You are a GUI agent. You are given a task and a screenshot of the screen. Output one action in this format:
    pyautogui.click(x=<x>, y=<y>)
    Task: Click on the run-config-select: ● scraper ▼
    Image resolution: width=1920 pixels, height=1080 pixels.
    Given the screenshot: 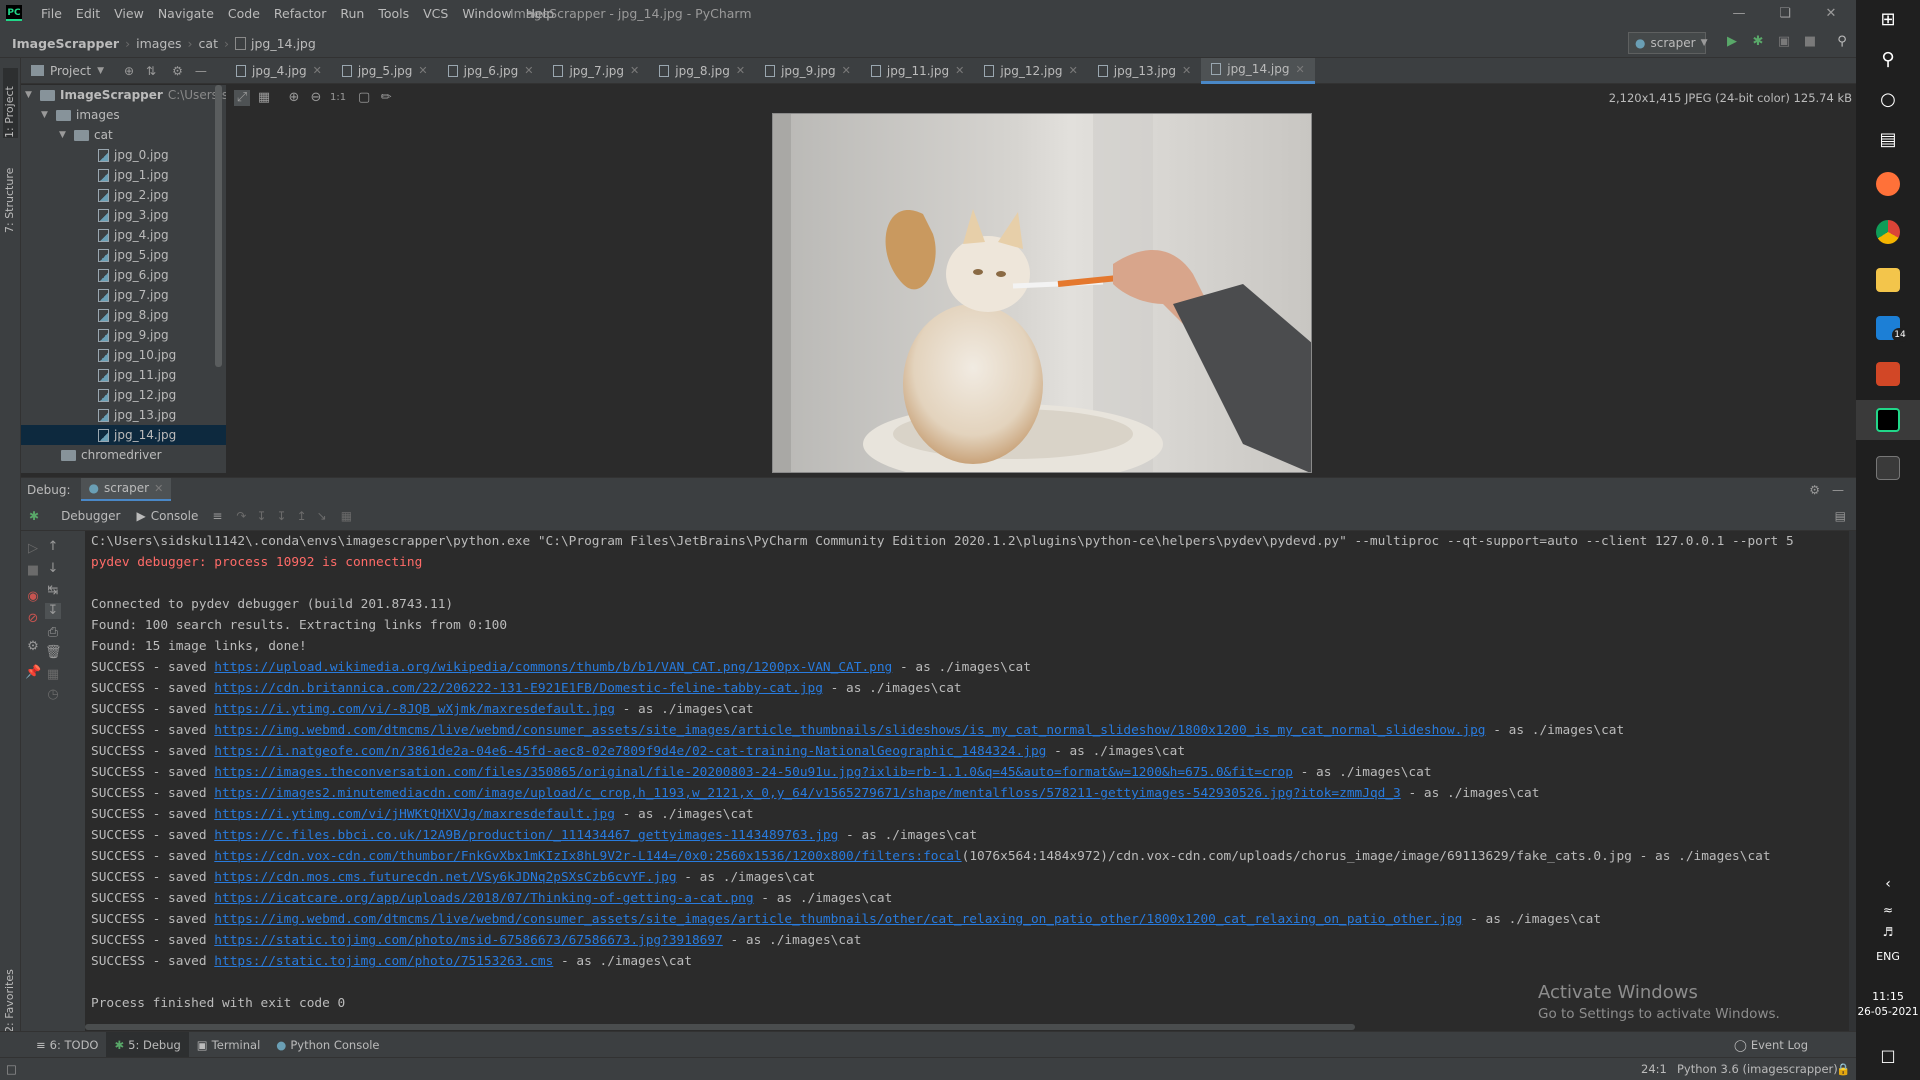 What is the action you would take?
    pyautogui.click(x=1667, y=43)
    